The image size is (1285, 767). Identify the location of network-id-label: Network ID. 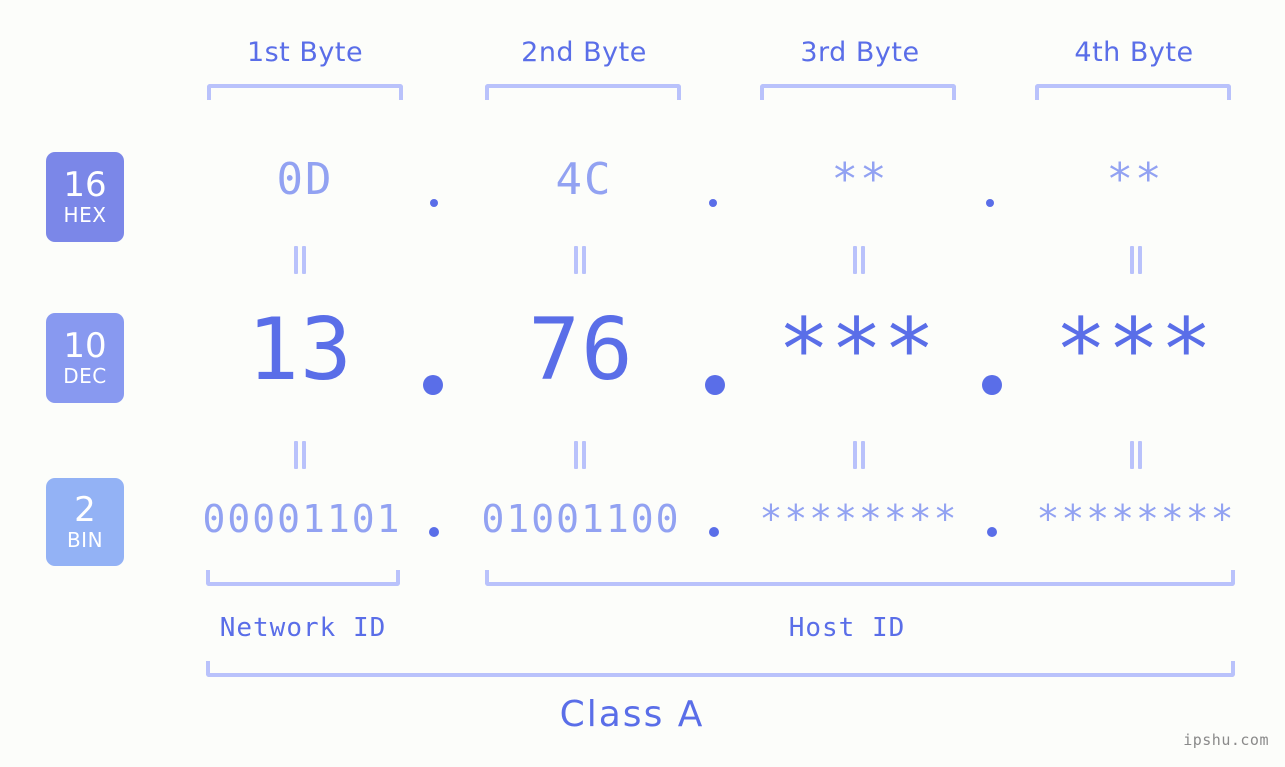
(303, 628).